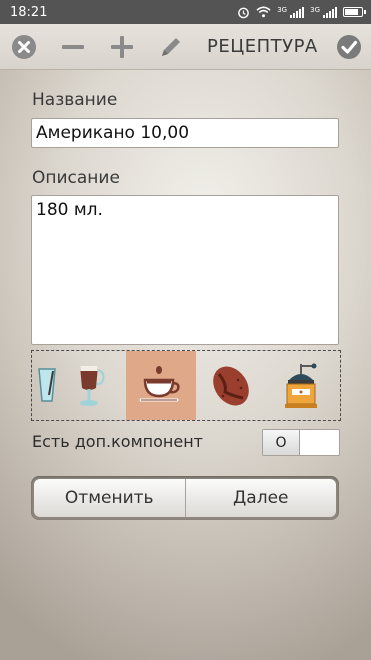  What do you see at coordinates (159, 383) in the screenshot?
I see `coffee-cup-icon` at bounding box center [159, 383].